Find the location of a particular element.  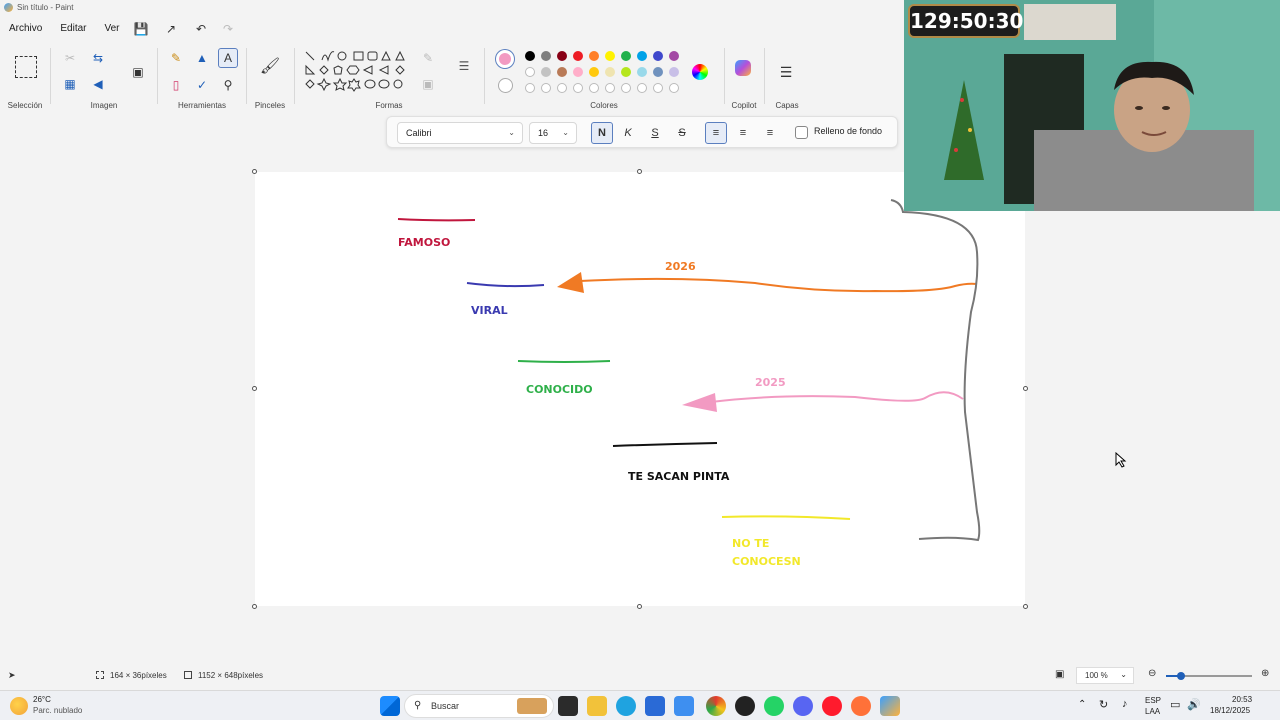

volume-icon: 🔊 is located at coordinates (1194, 704).